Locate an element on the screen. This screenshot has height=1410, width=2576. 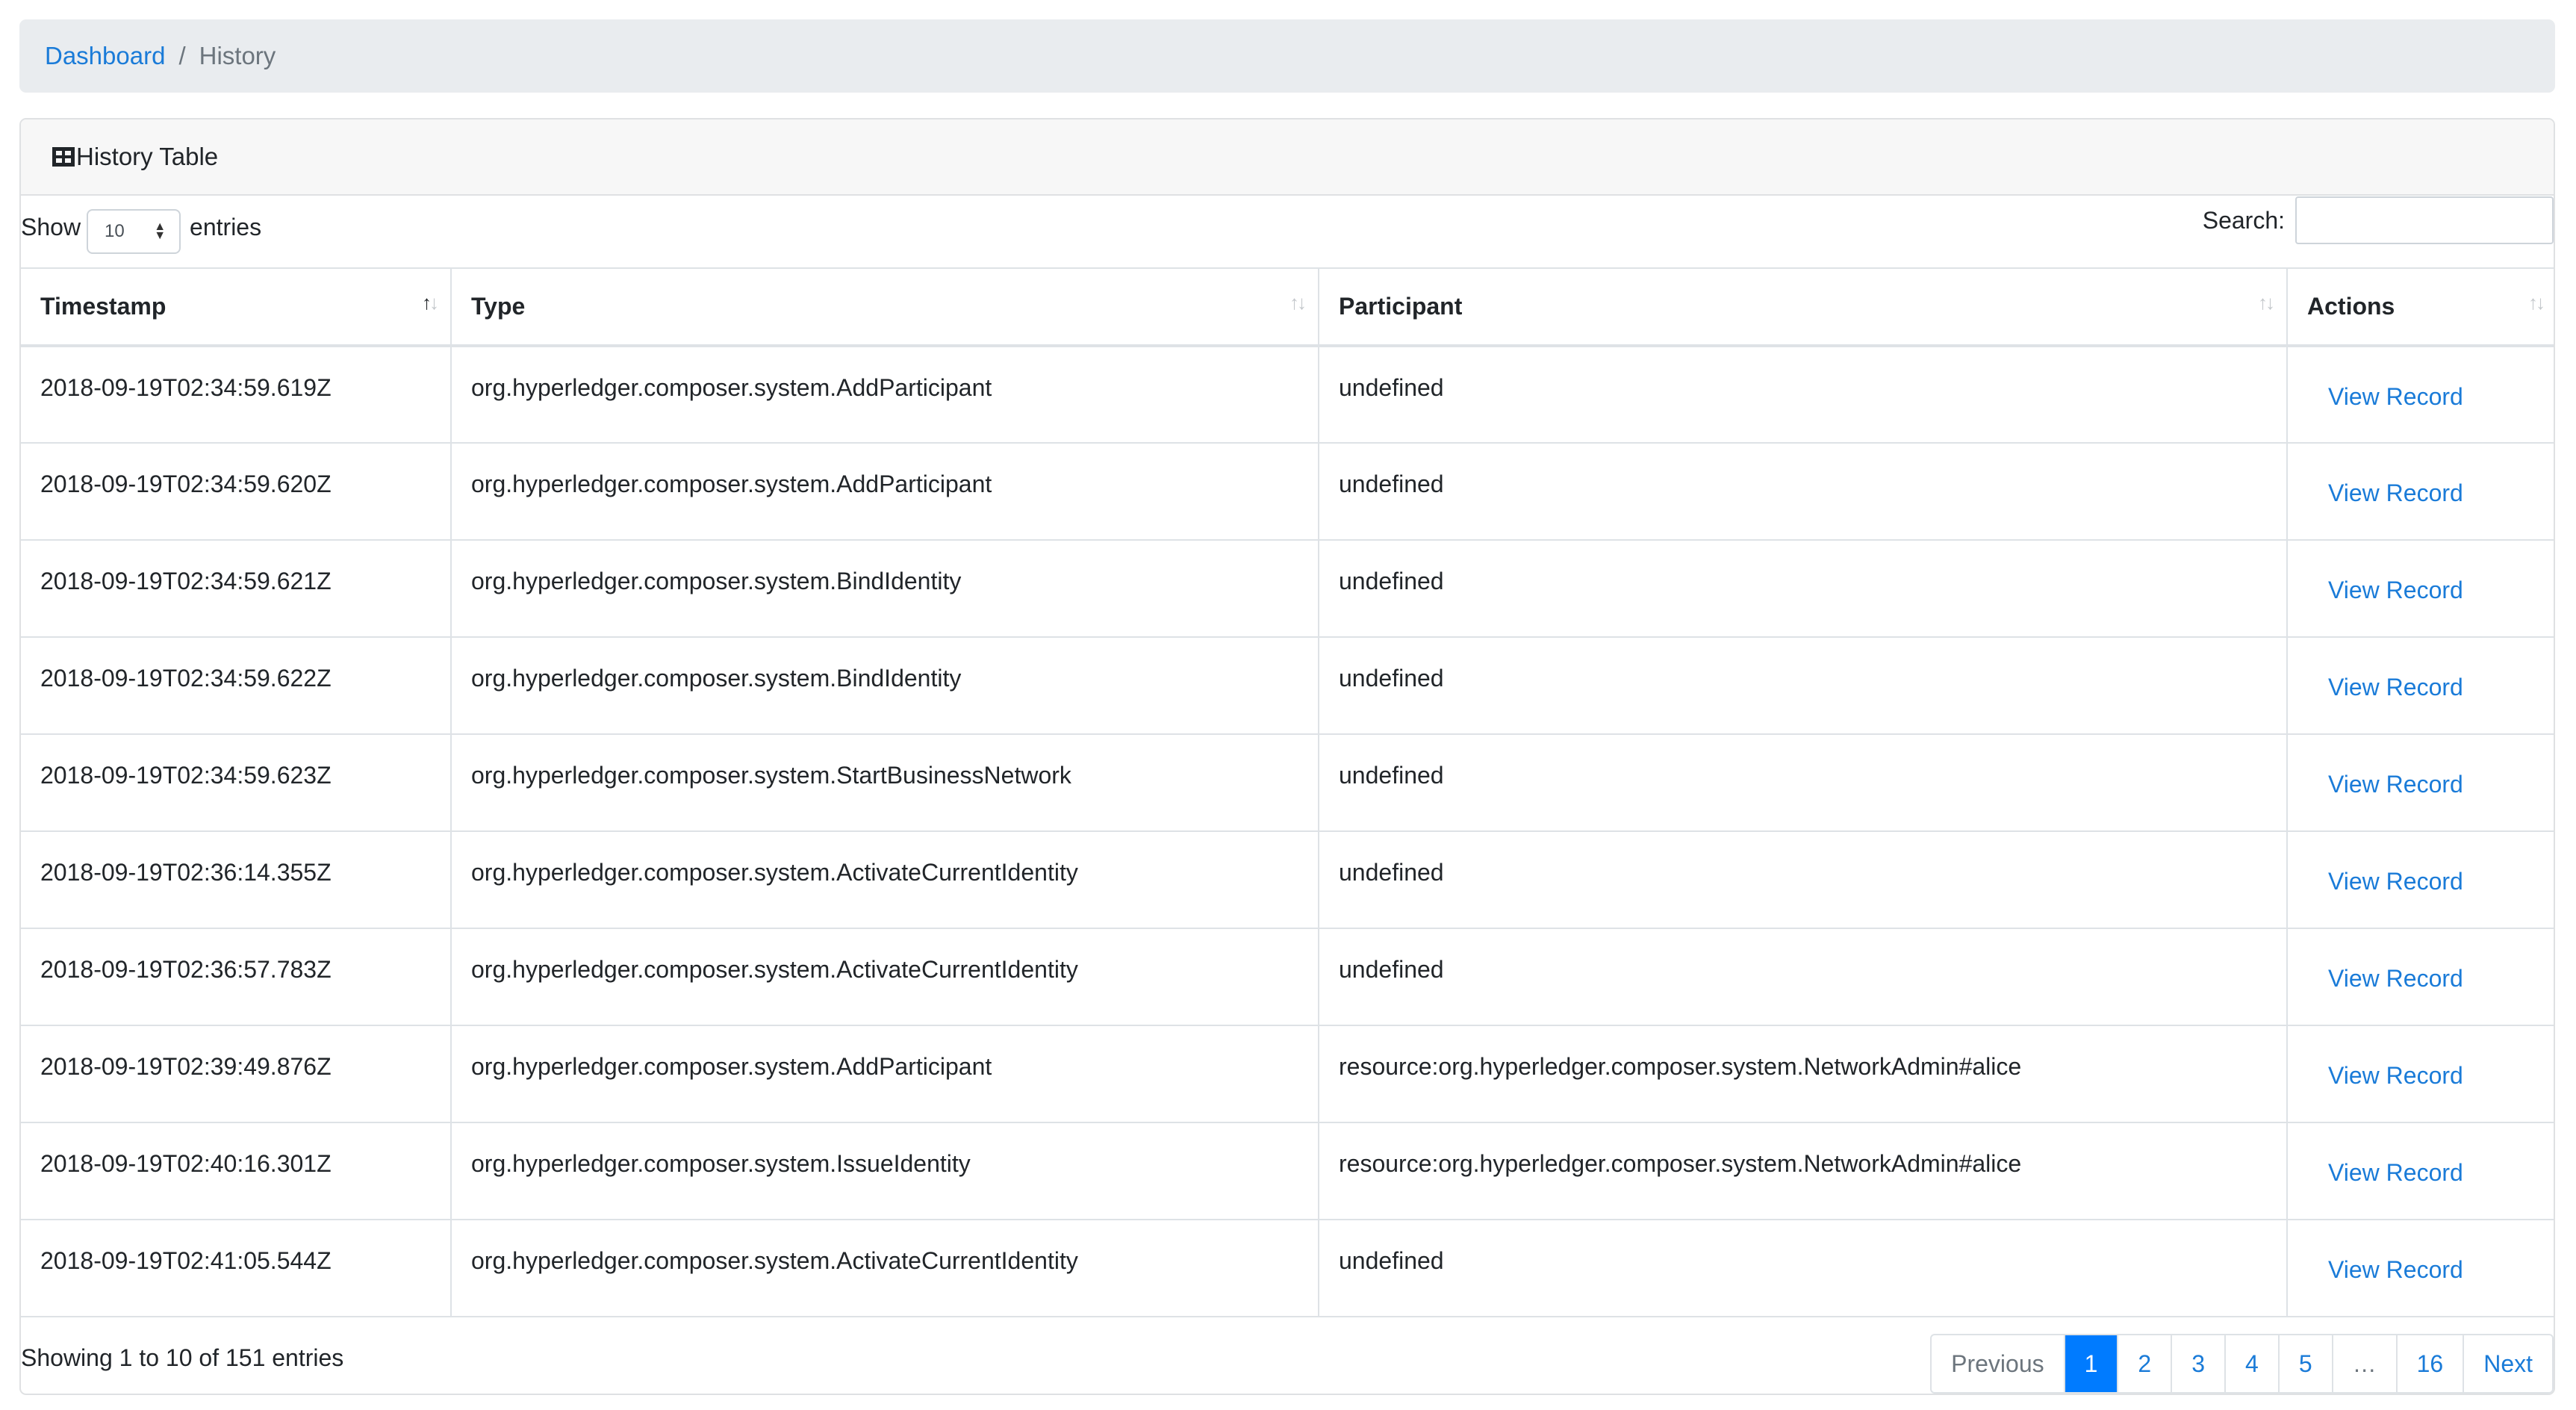
timestamp-cell: 2018-09-19T02:40:16.301Z is located at coordinates (236, 1171).